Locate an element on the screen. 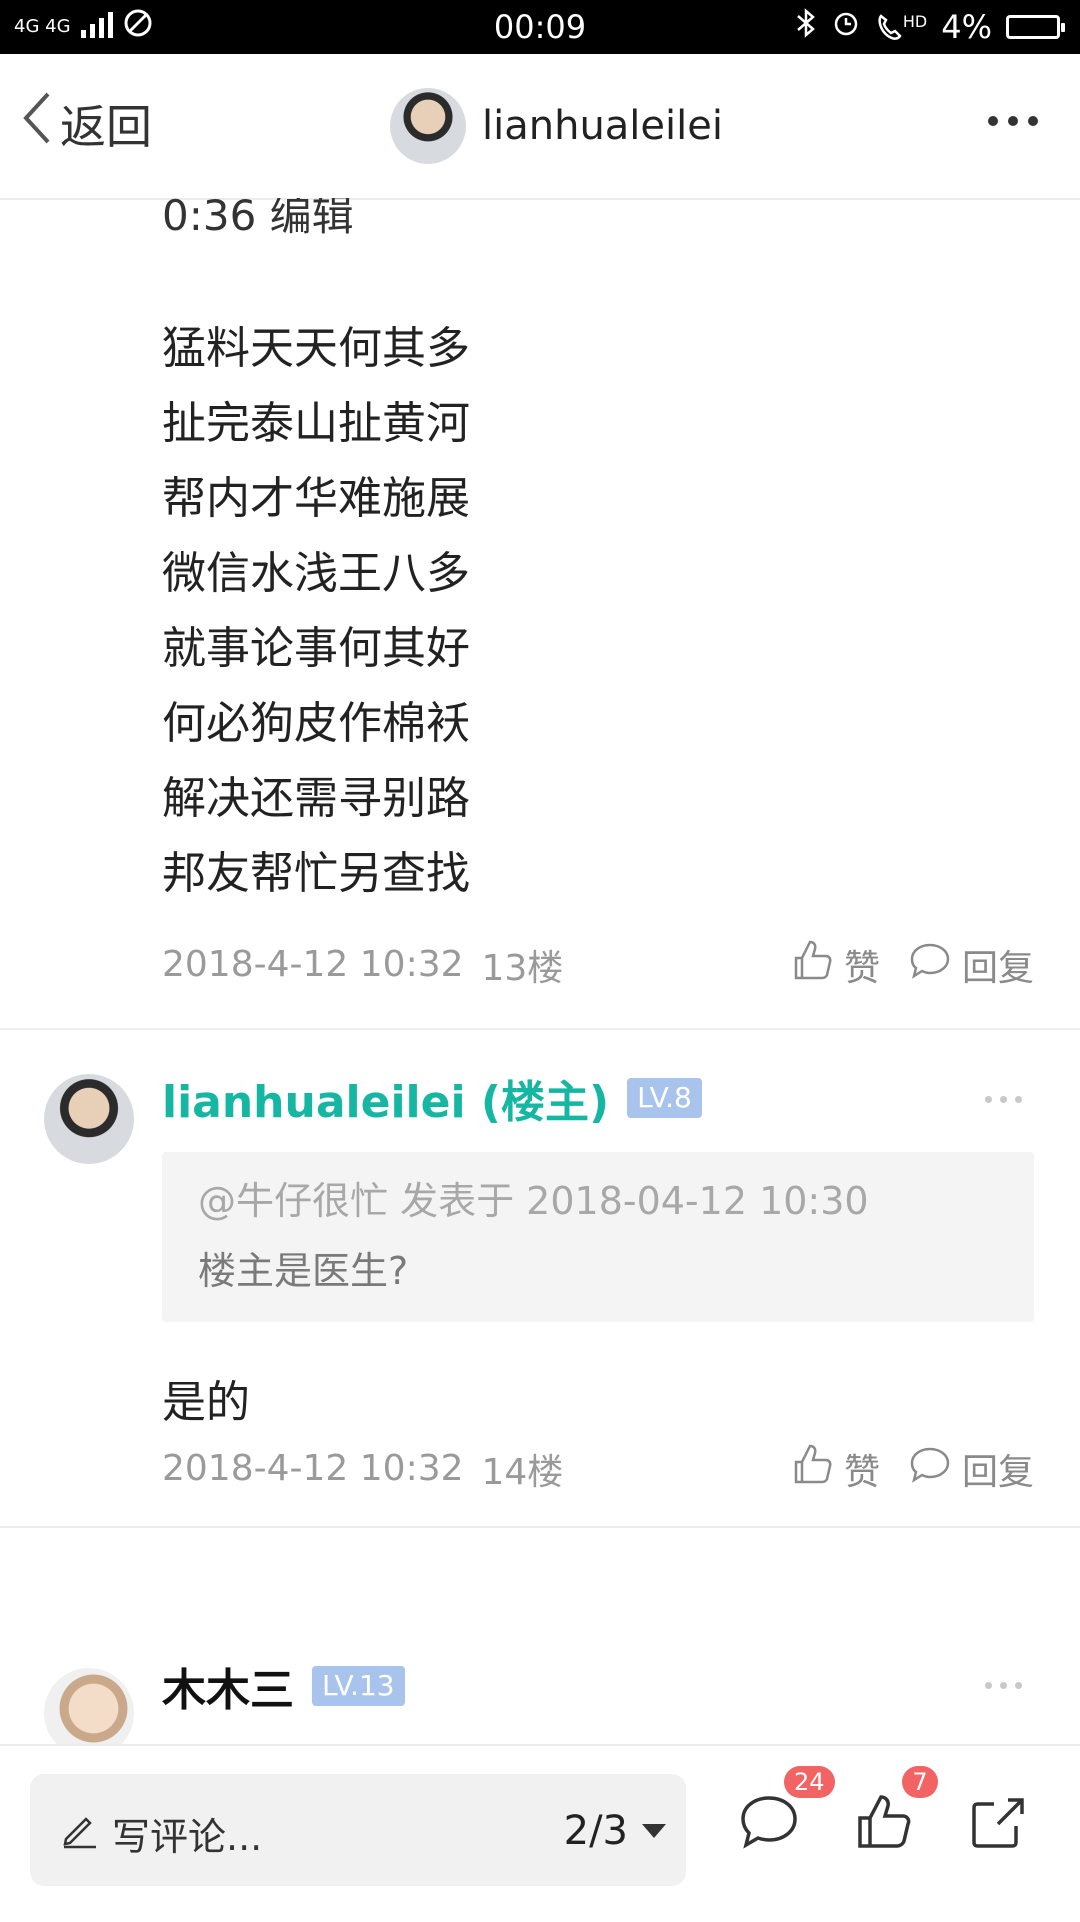 The height and width of the screenshot is (1922, 1080). page-selector: 2/3 is located at coordinates (615, 1831).